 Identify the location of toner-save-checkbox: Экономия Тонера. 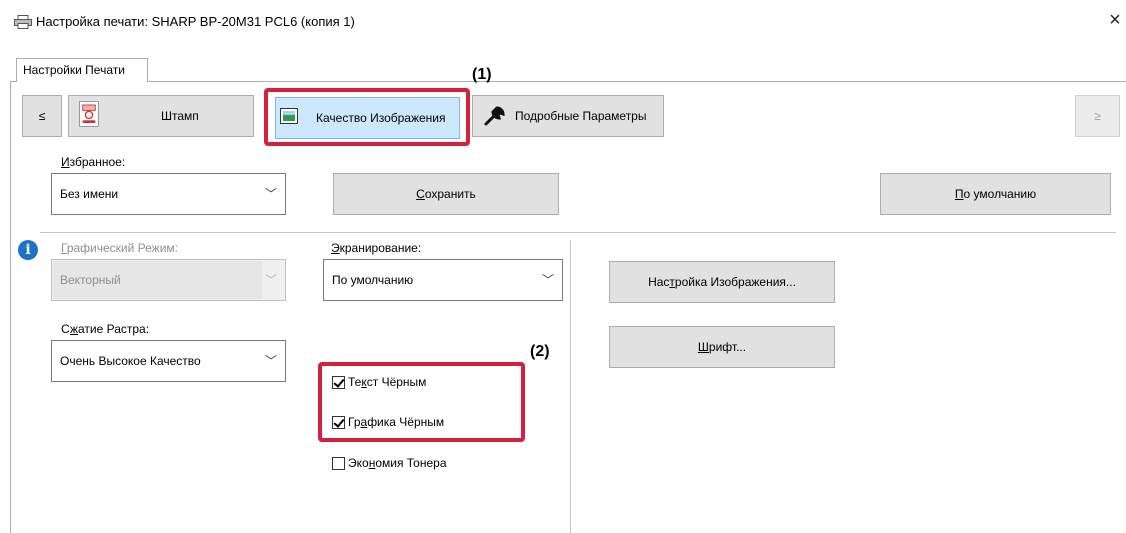
(389, 463).